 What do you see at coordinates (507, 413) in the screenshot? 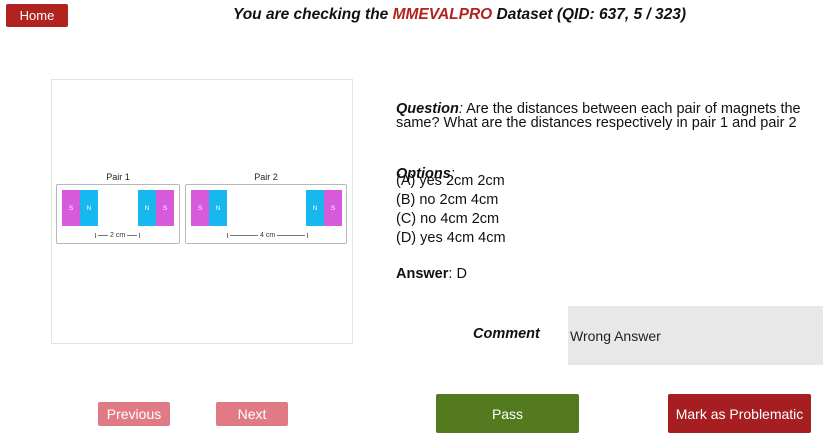
I see `pass-button: Pass` at bounding box center [507, 413].